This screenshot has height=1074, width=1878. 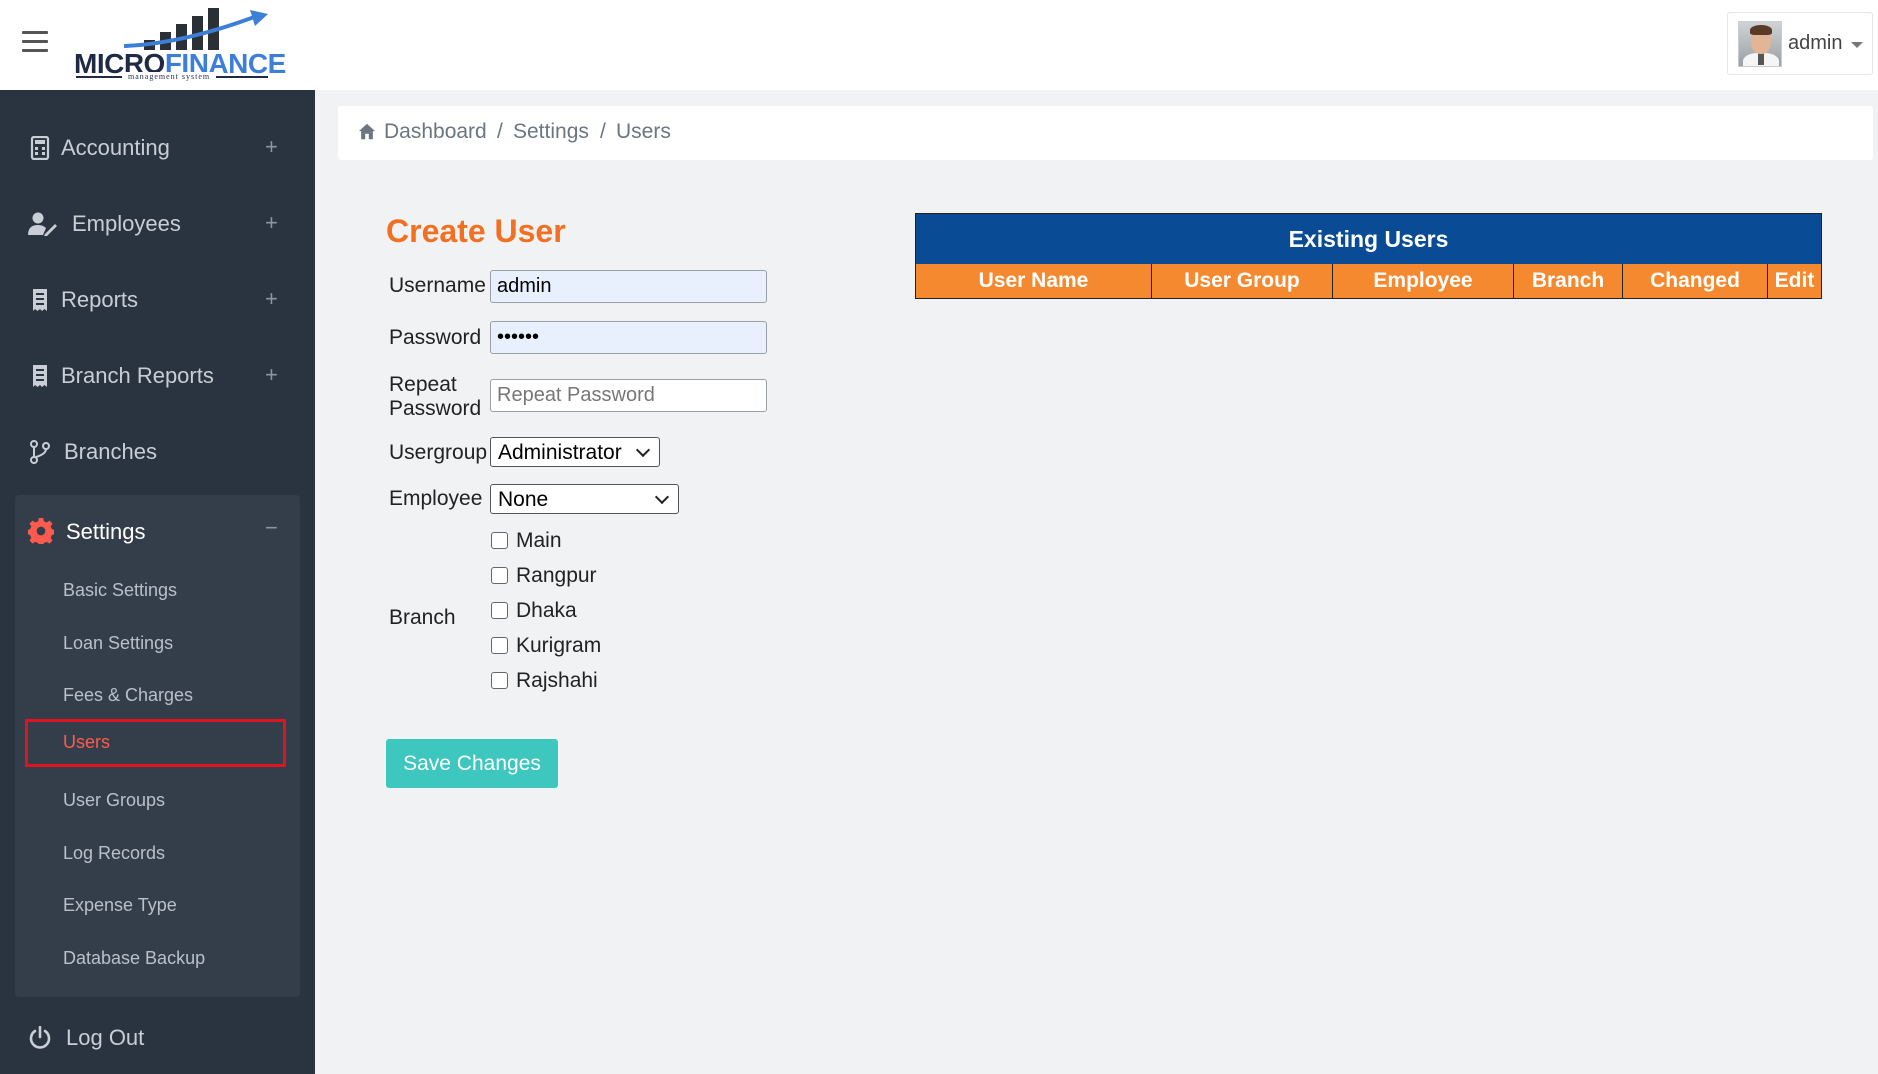 I want to click on sidebar-subitem-label: Log Records, so click(x=114, y=853).